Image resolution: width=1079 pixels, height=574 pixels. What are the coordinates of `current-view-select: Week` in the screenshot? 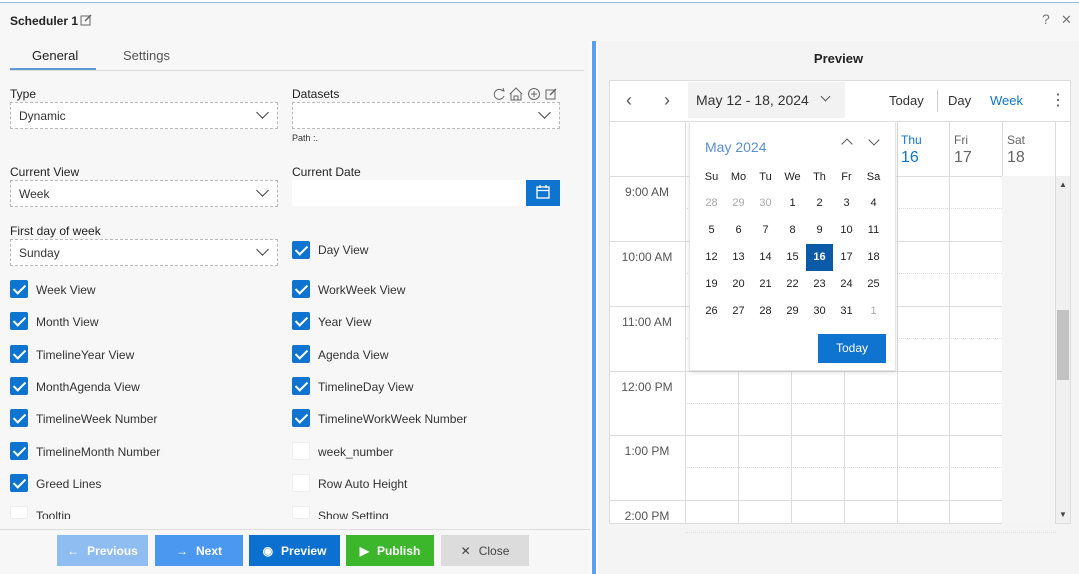 It's located at (144, 193).